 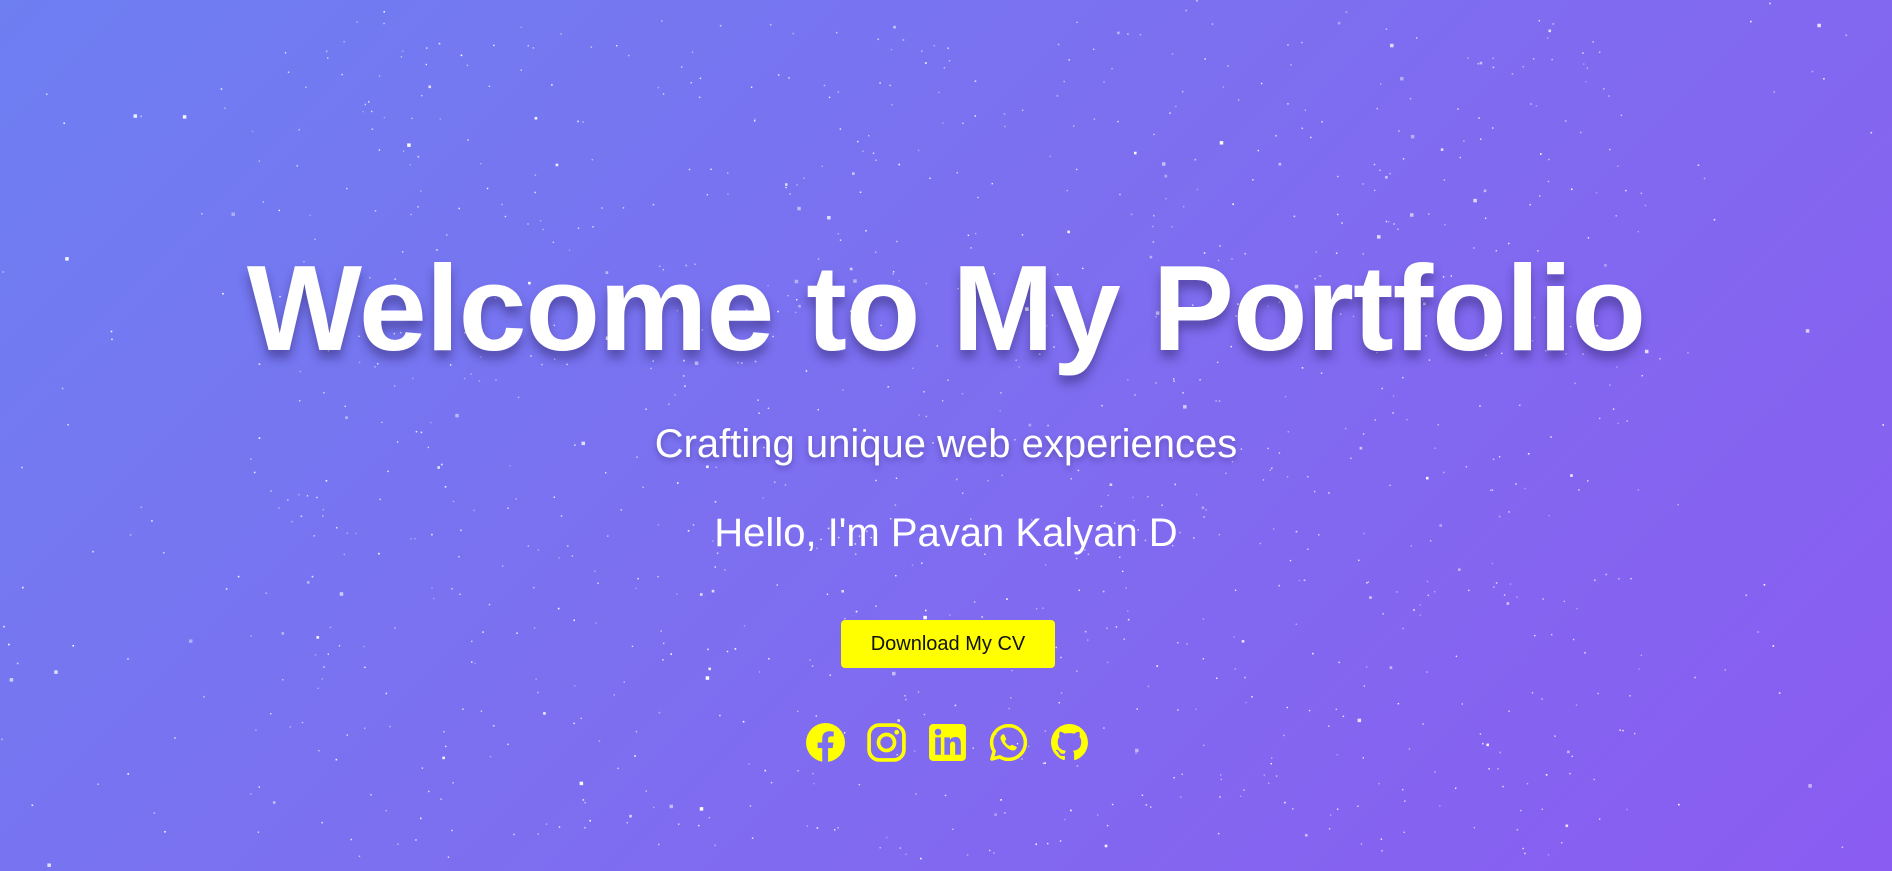 I want to click on social-links, so click(x=946, y=743).